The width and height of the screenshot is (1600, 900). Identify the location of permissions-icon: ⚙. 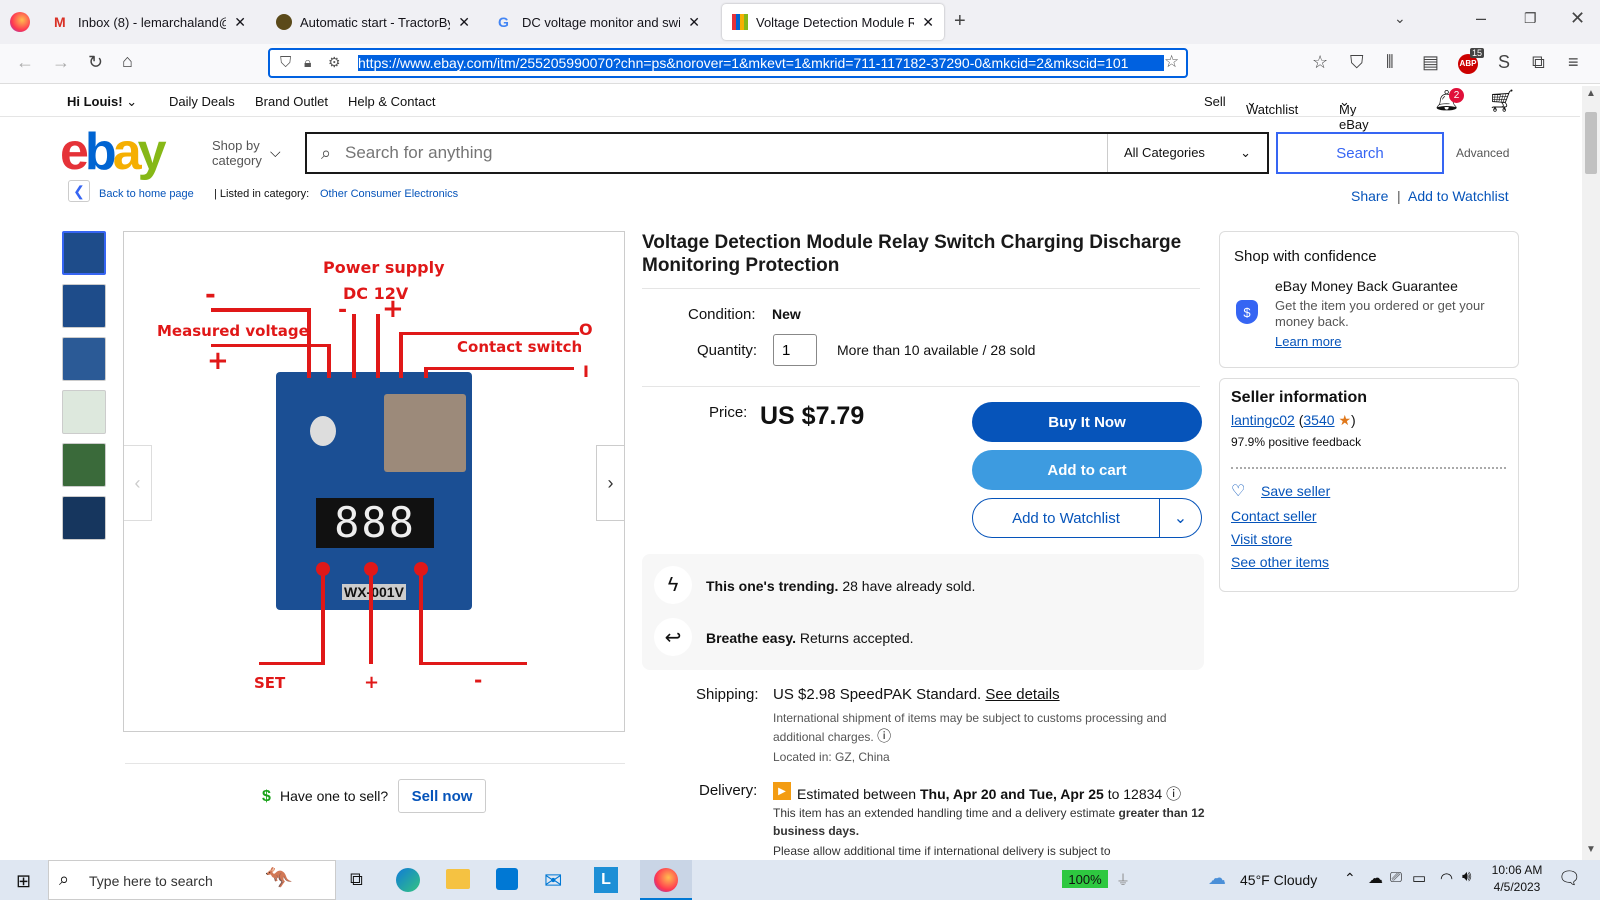
(334, 62).